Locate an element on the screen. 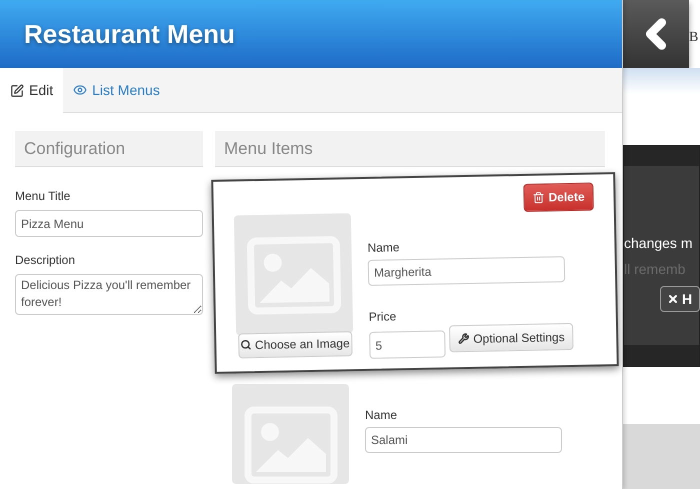 This screenshot has height=489, width=700. menu-items-heading: Menu Items is located at coordinates (410, 149).